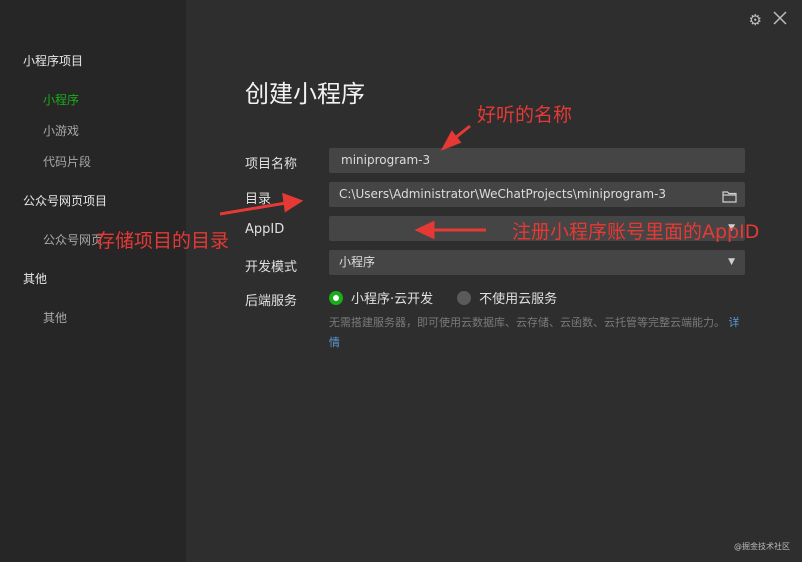 The height and width of the screenshot is (562, 802). I want to click on sidebar-item-webpage: 公众号网页, so click(73, 239).